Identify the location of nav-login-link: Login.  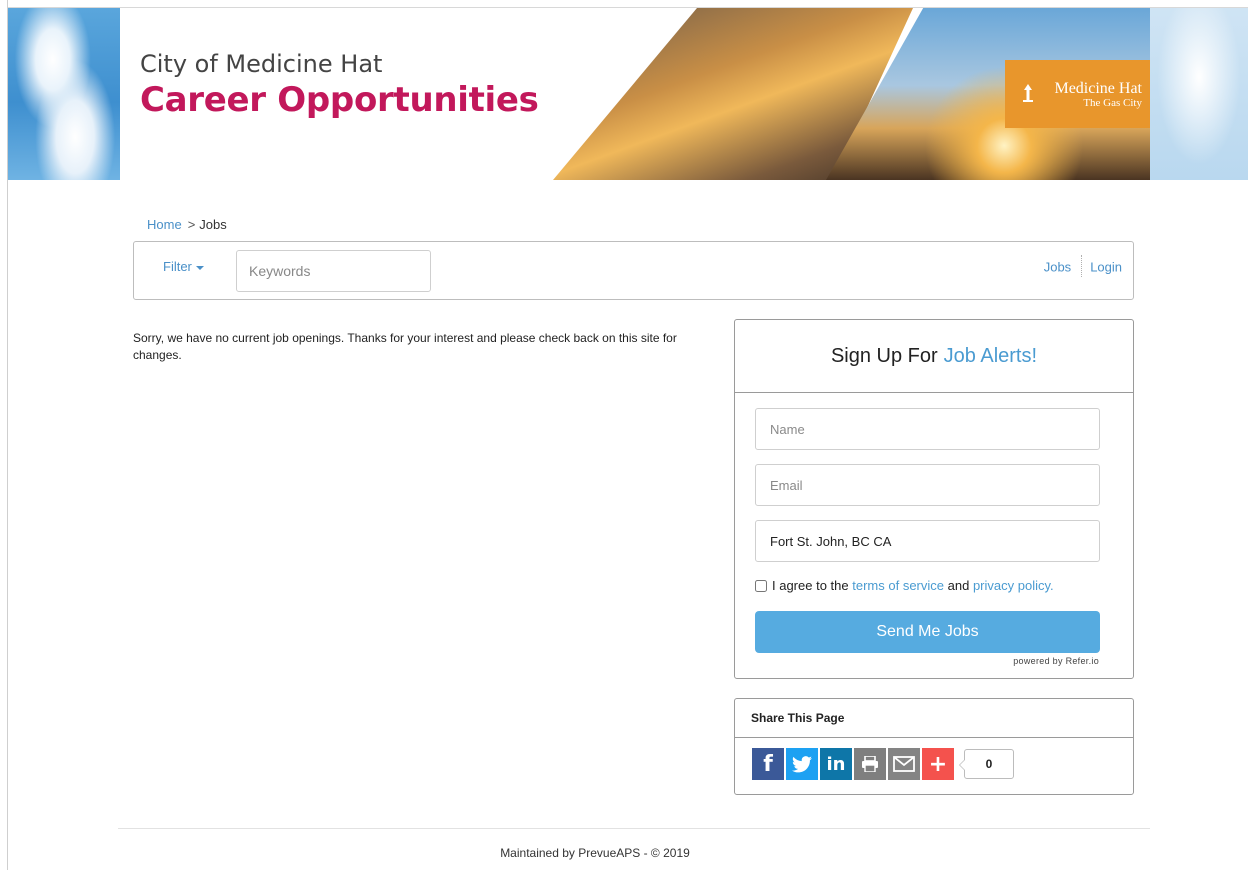
(1106, 266).